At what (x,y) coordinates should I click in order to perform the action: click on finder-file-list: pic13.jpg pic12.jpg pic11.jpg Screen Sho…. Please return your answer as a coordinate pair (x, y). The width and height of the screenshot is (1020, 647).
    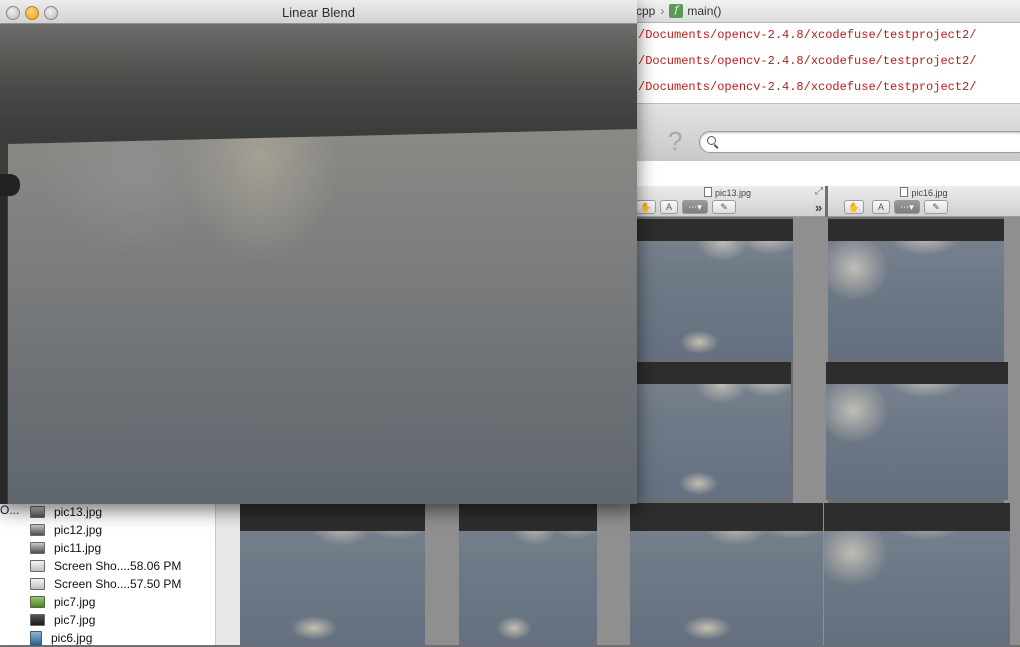
    Looking at the image, I should click on (108, 573).